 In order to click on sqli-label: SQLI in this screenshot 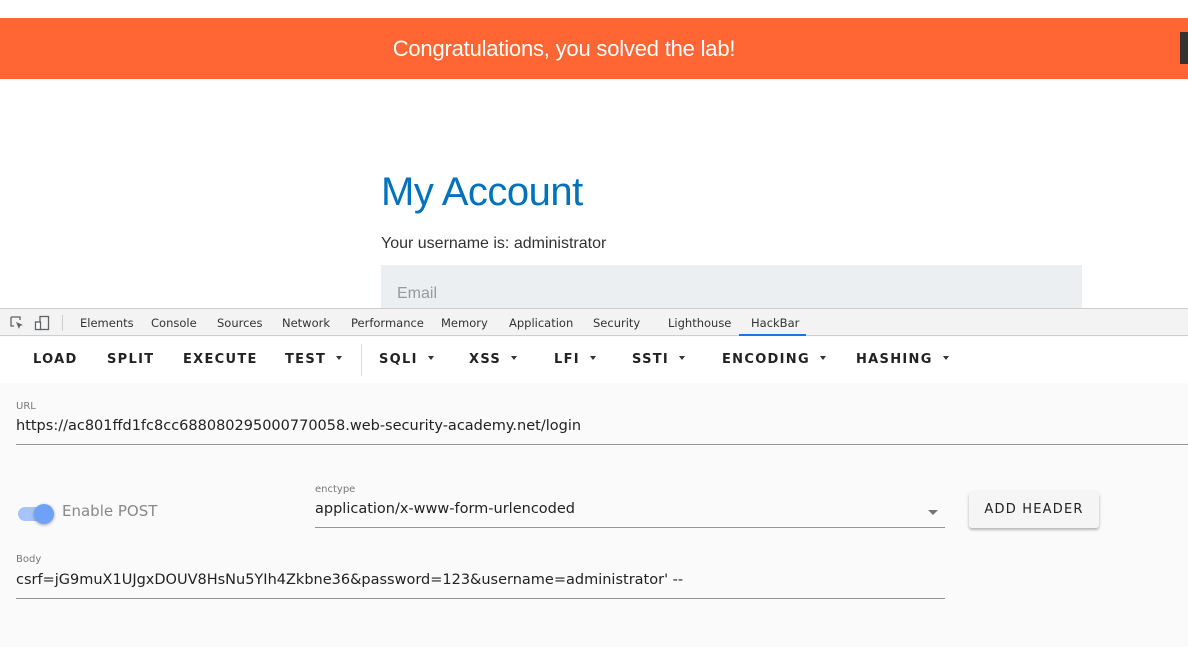, I will do `click(398, 359)`.